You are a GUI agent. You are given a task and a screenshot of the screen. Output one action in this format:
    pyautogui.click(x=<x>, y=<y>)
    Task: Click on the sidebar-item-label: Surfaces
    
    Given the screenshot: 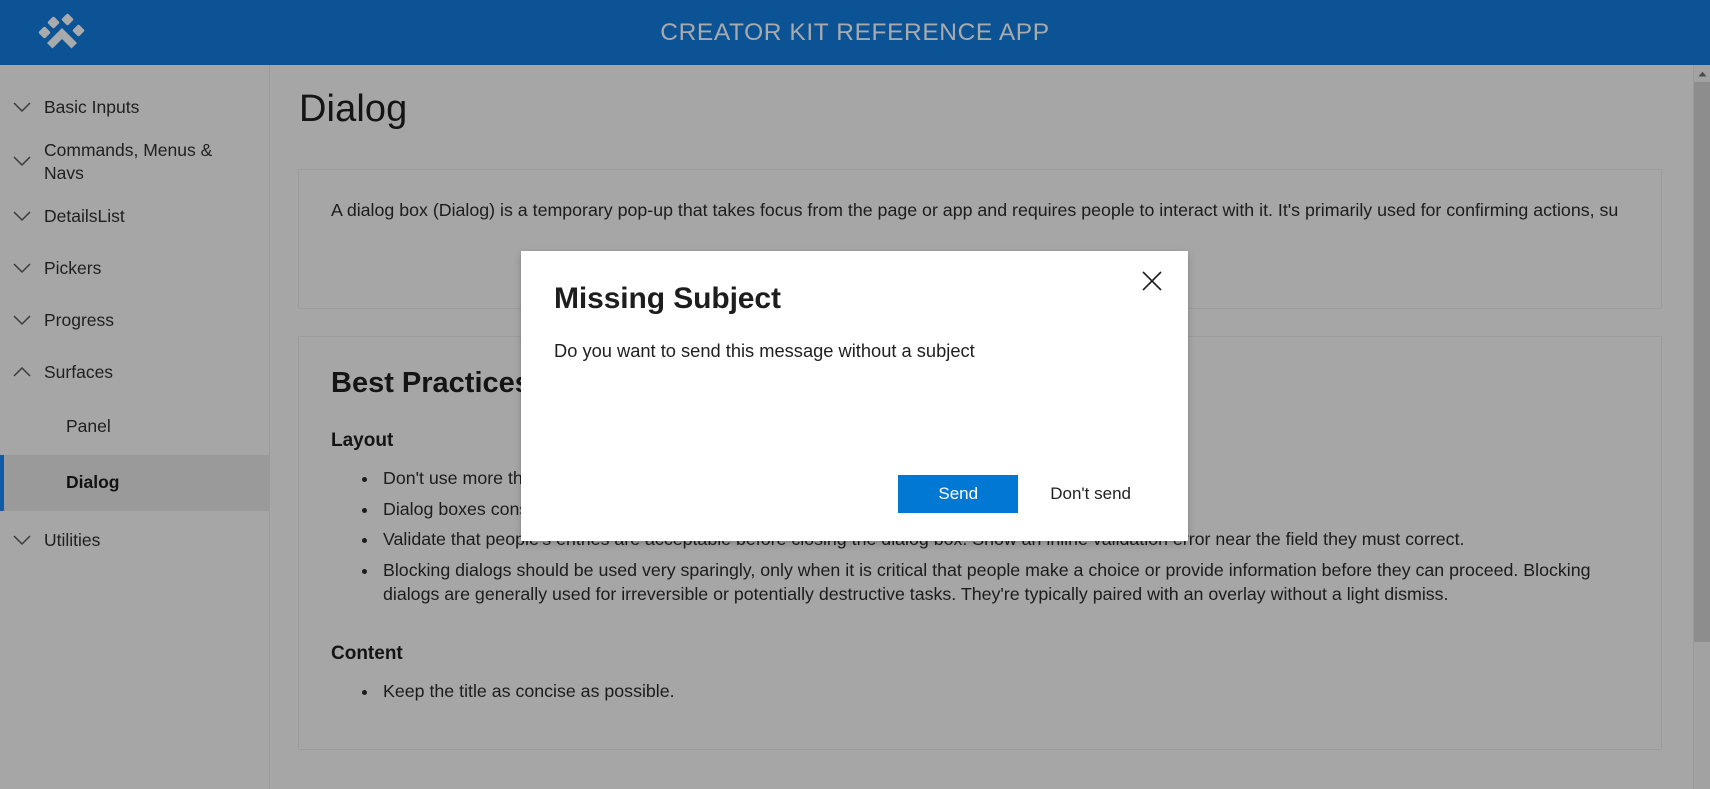 What is the action you would take?
    pyautogui.click(x=79, y=372)
    